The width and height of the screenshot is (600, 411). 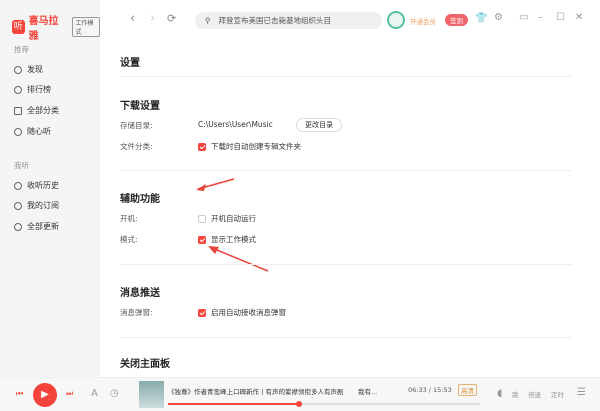 What do you see at coordinates (515, 394) in the screenshot?
I see `skip-button: 跳` at bounding box center [515, 394].